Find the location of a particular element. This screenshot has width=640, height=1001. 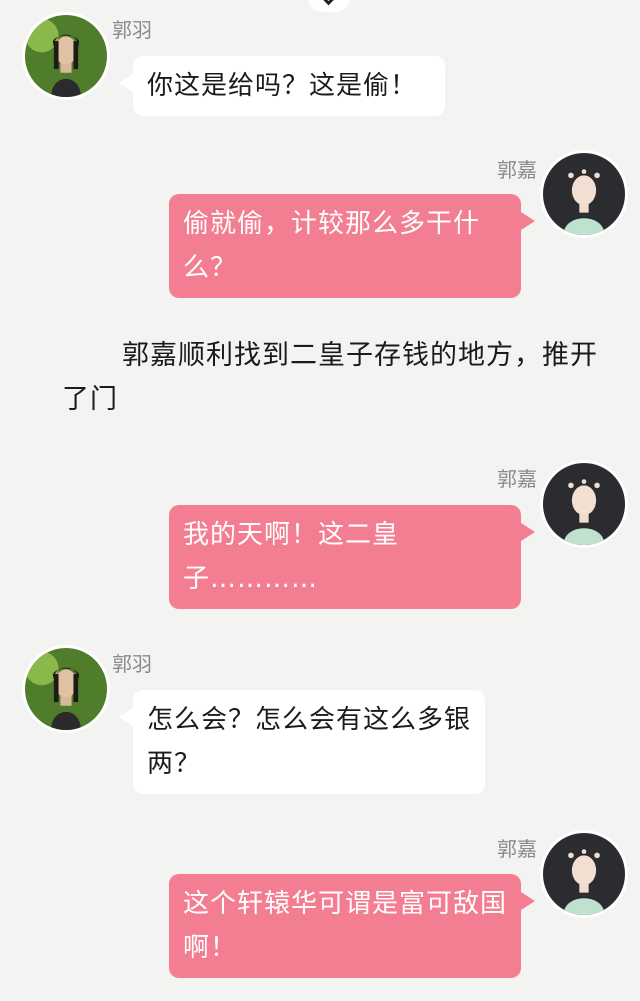

scroll-tab is located at coordinates (329, 6).